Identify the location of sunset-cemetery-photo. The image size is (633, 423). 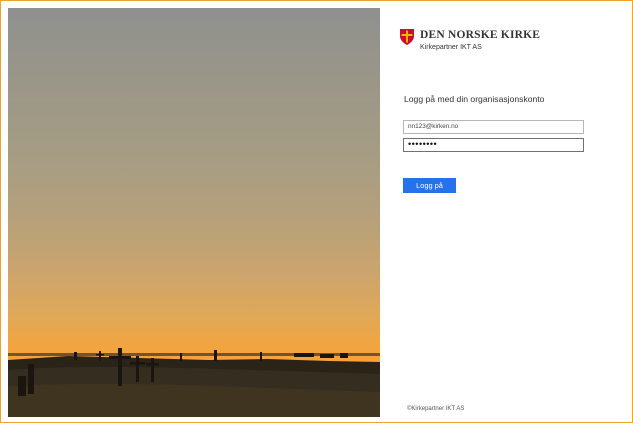
(194, 382).